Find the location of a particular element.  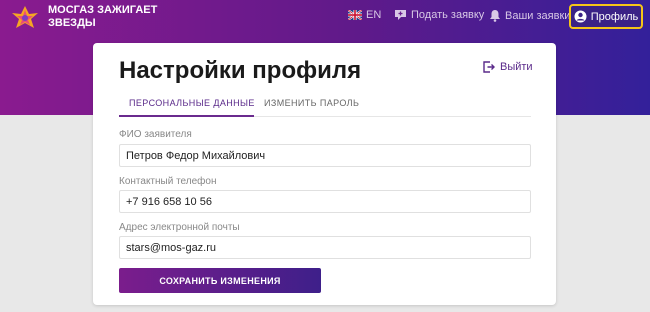

add-request-icon is located at coordinates (400, 15).